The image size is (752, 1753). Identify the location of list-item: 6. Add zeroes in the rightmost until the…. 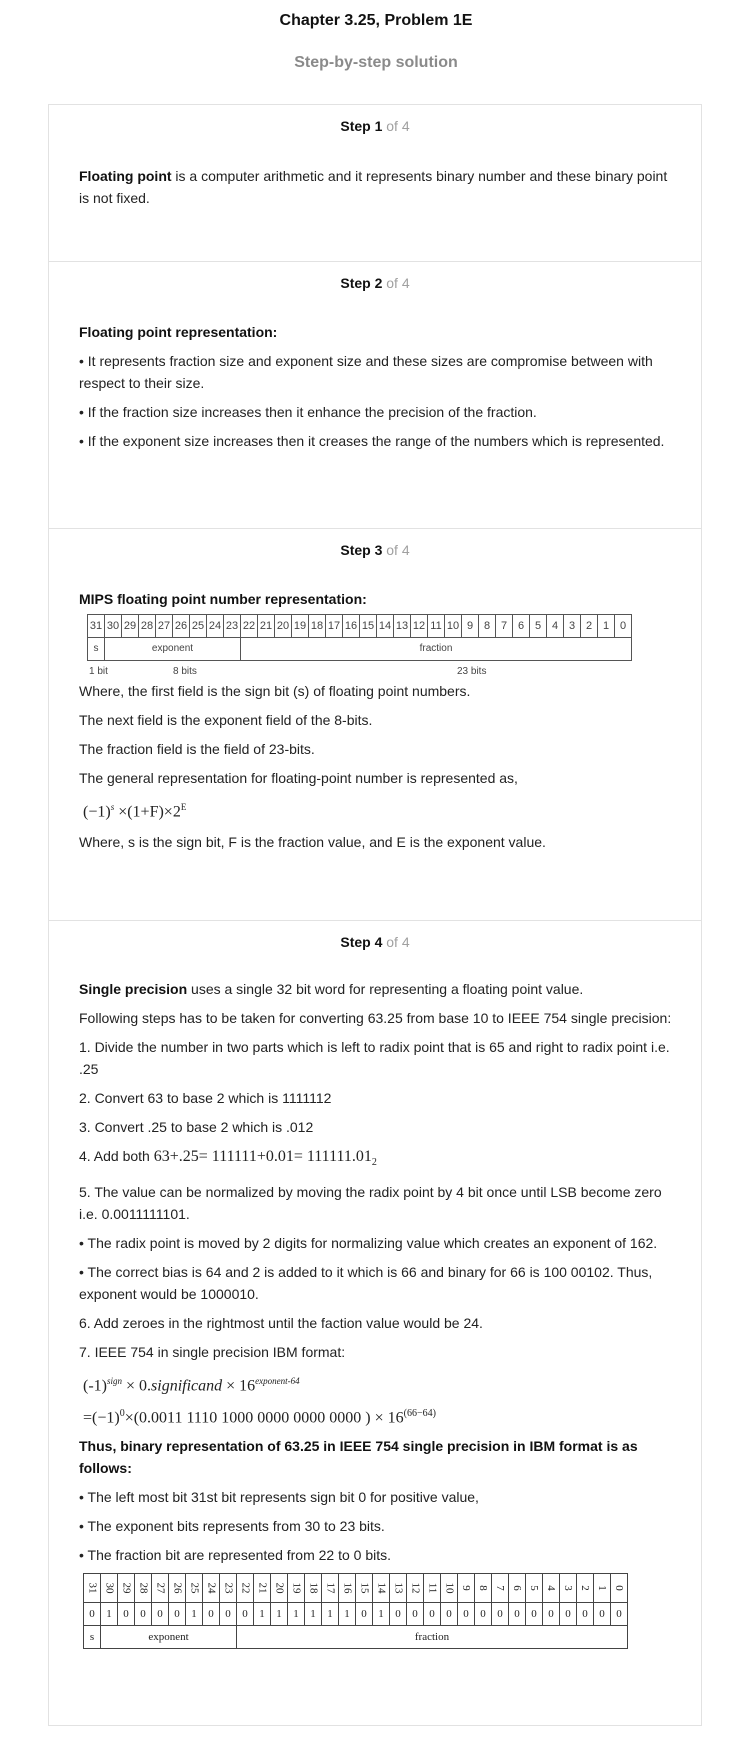
(281, 1322).